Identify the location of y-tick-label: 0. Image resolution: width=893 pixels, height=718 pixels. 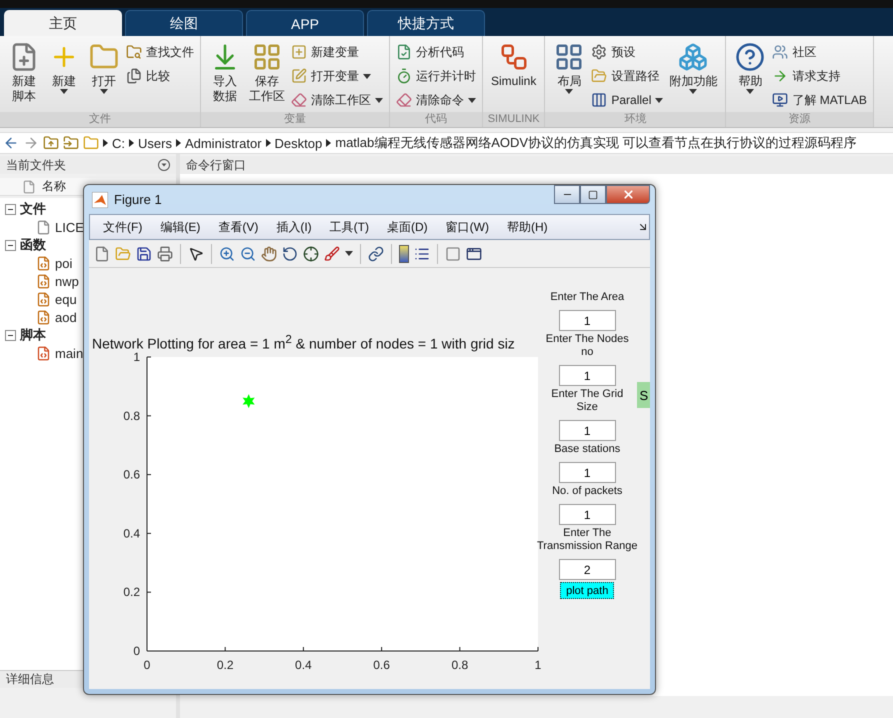
(136, 651).